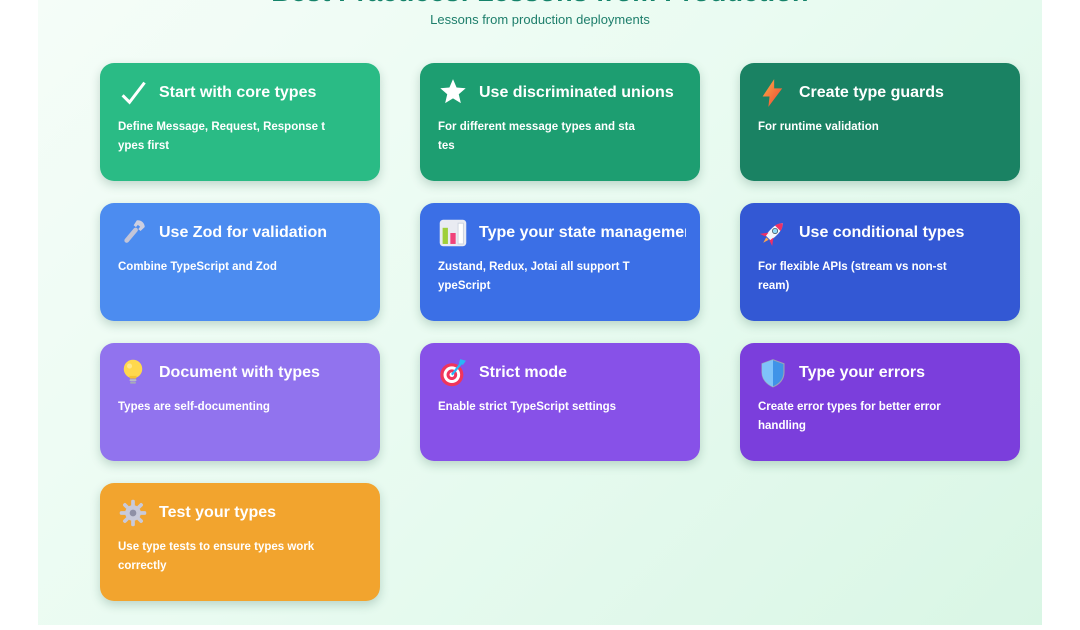  Describe the element at coordinates (239, 372) in the screenshot. I see `card-title: Document with types` at that location.